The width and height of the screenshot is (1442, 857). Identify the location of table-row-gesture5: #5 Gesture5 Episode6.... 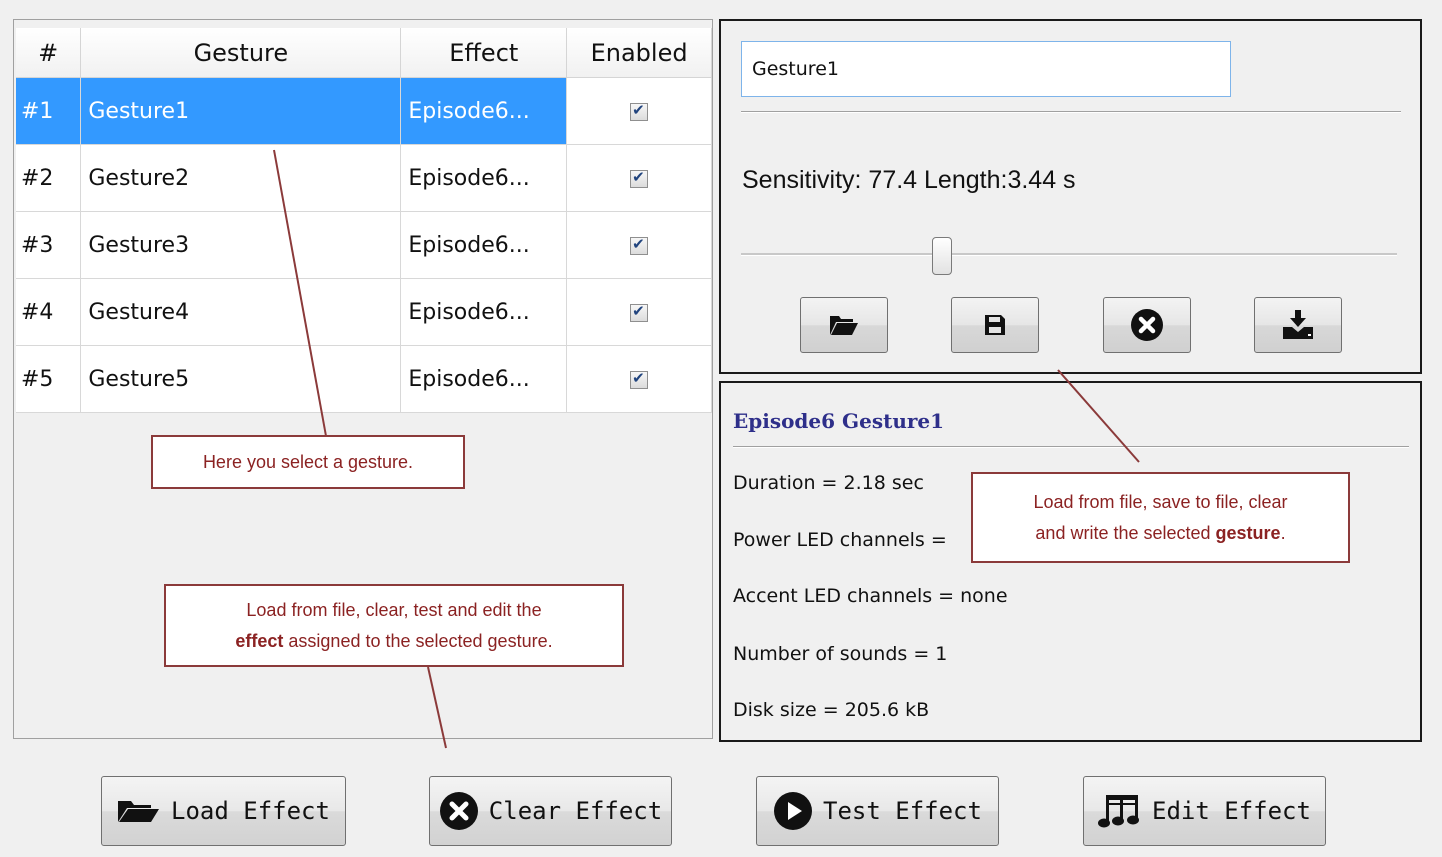
(364, 379).